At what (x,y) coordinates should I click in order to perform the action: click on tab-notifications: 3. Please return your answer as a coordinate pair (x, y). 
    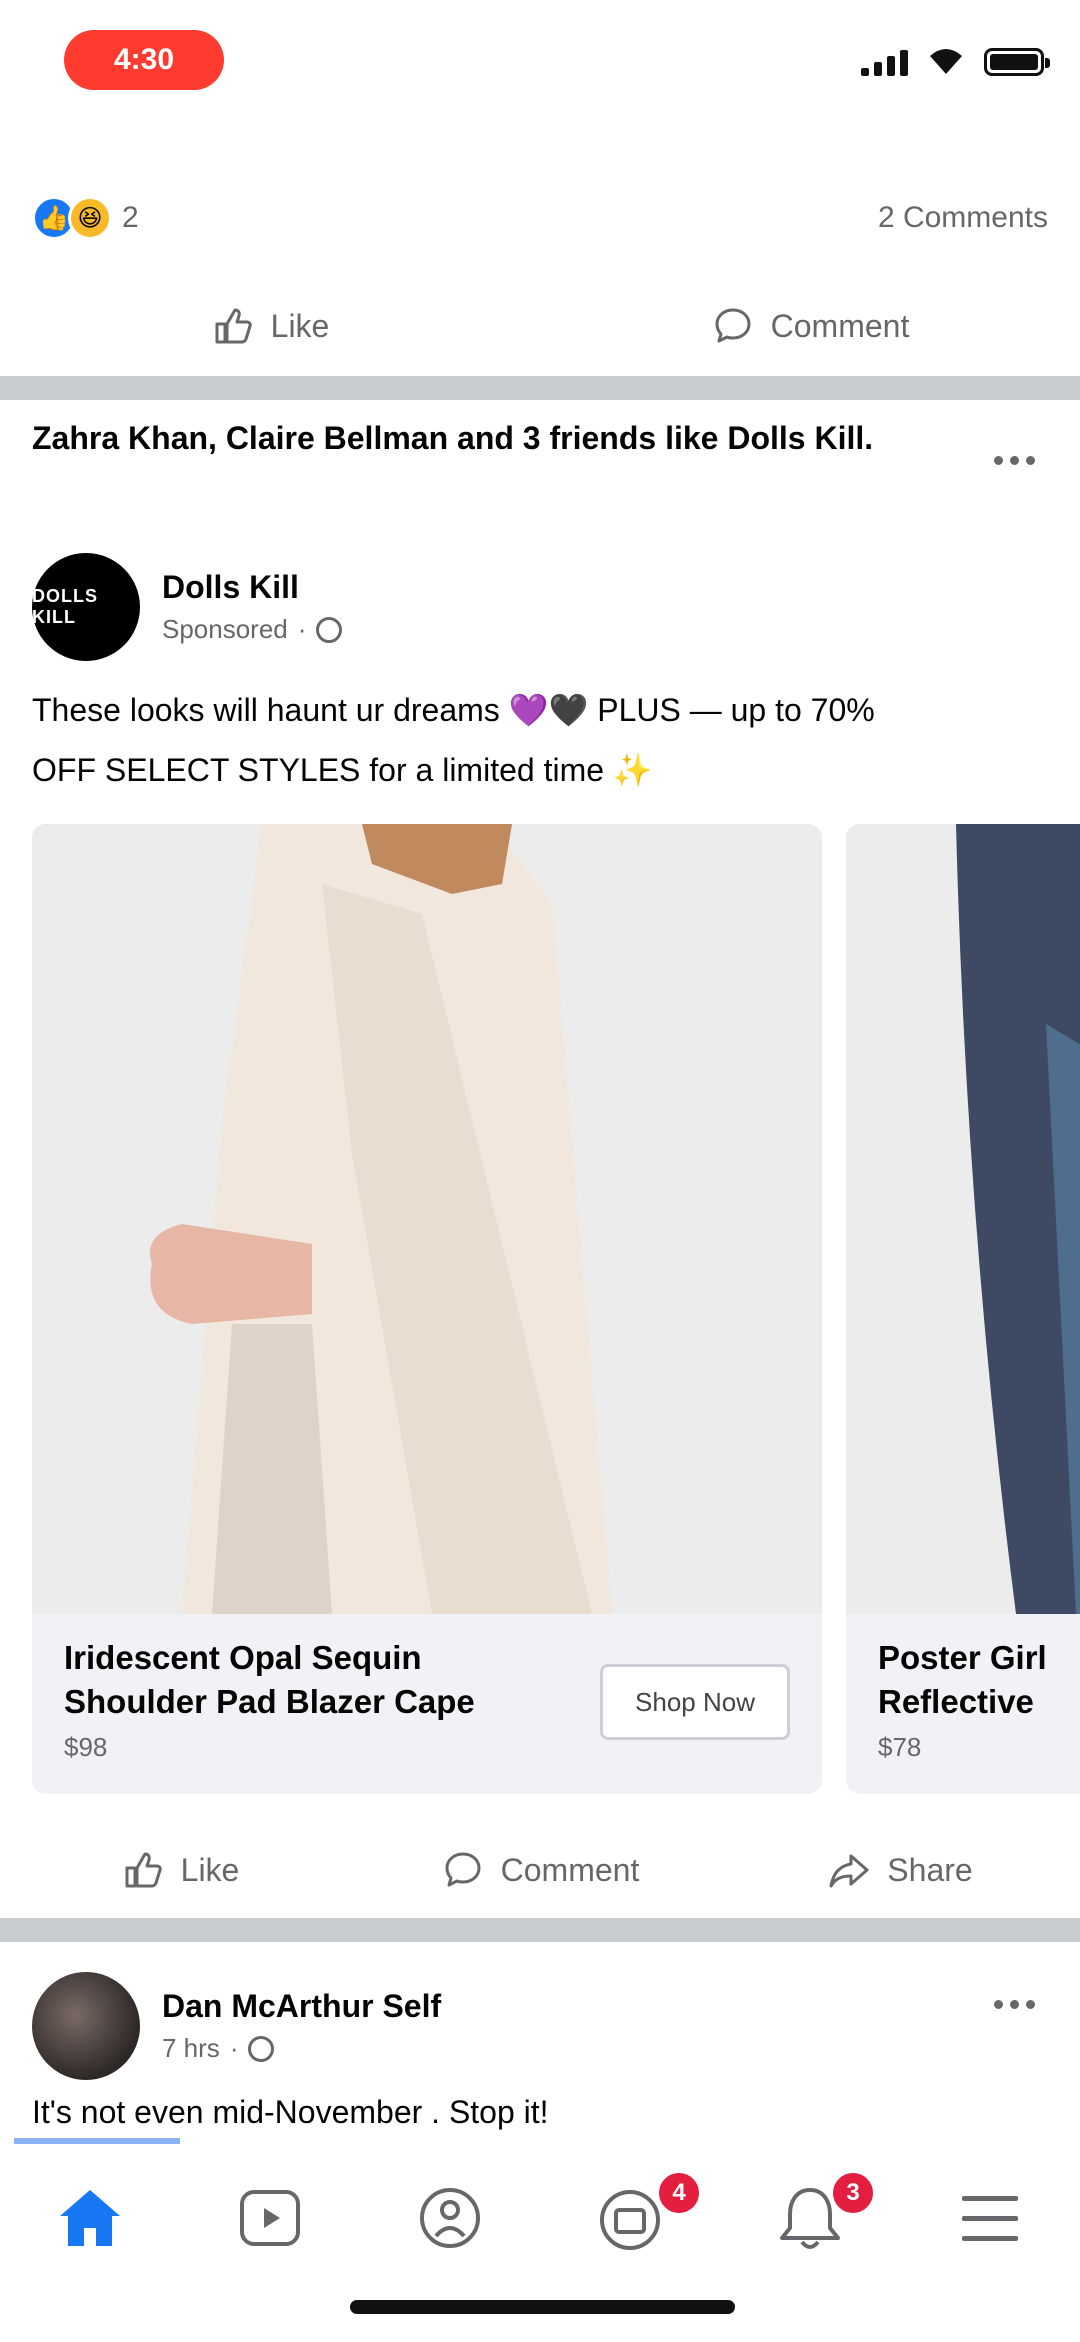
    Looking at the image, I should click on (810, 2218).